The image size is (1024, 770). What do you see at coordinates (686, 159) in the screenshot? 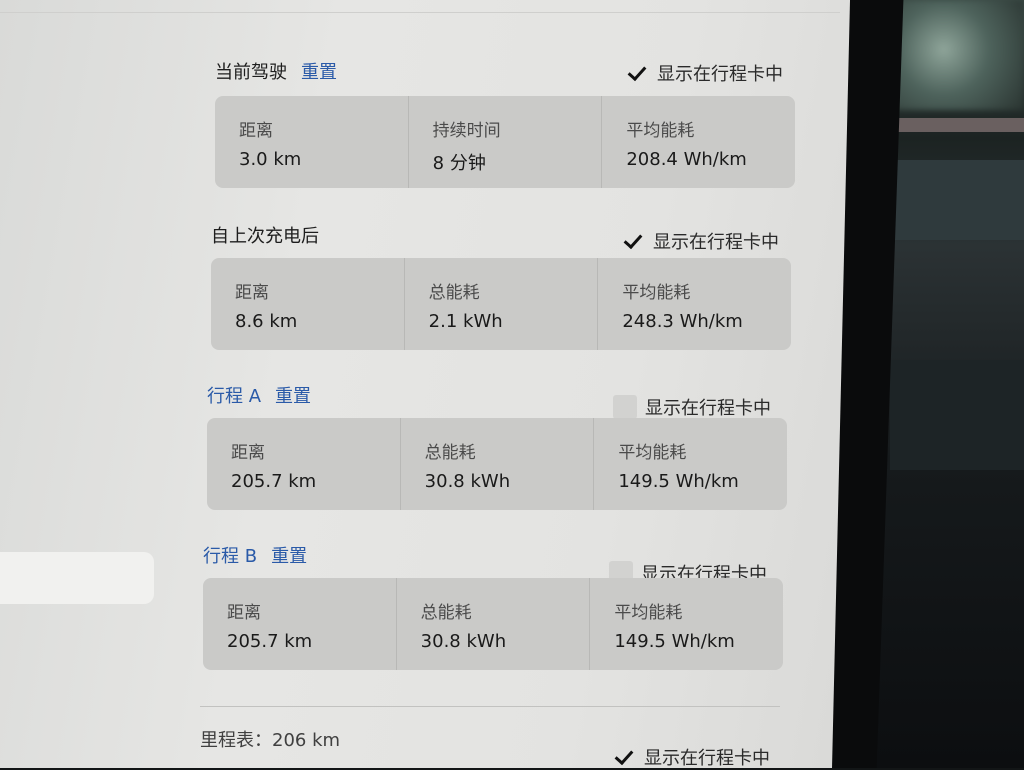
I see `metric-value: 208.4 Wh/km` at bounding box center [686, 159].